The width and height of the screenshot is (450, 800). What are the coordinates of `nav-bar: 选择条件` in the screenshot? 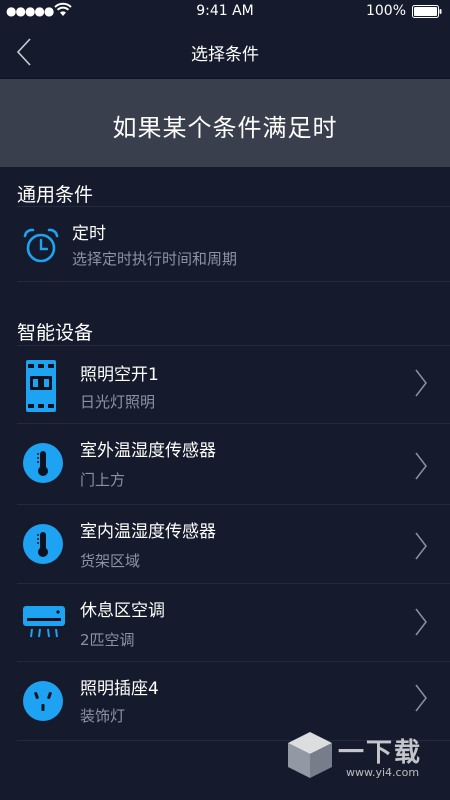 It's located at (225, 51).